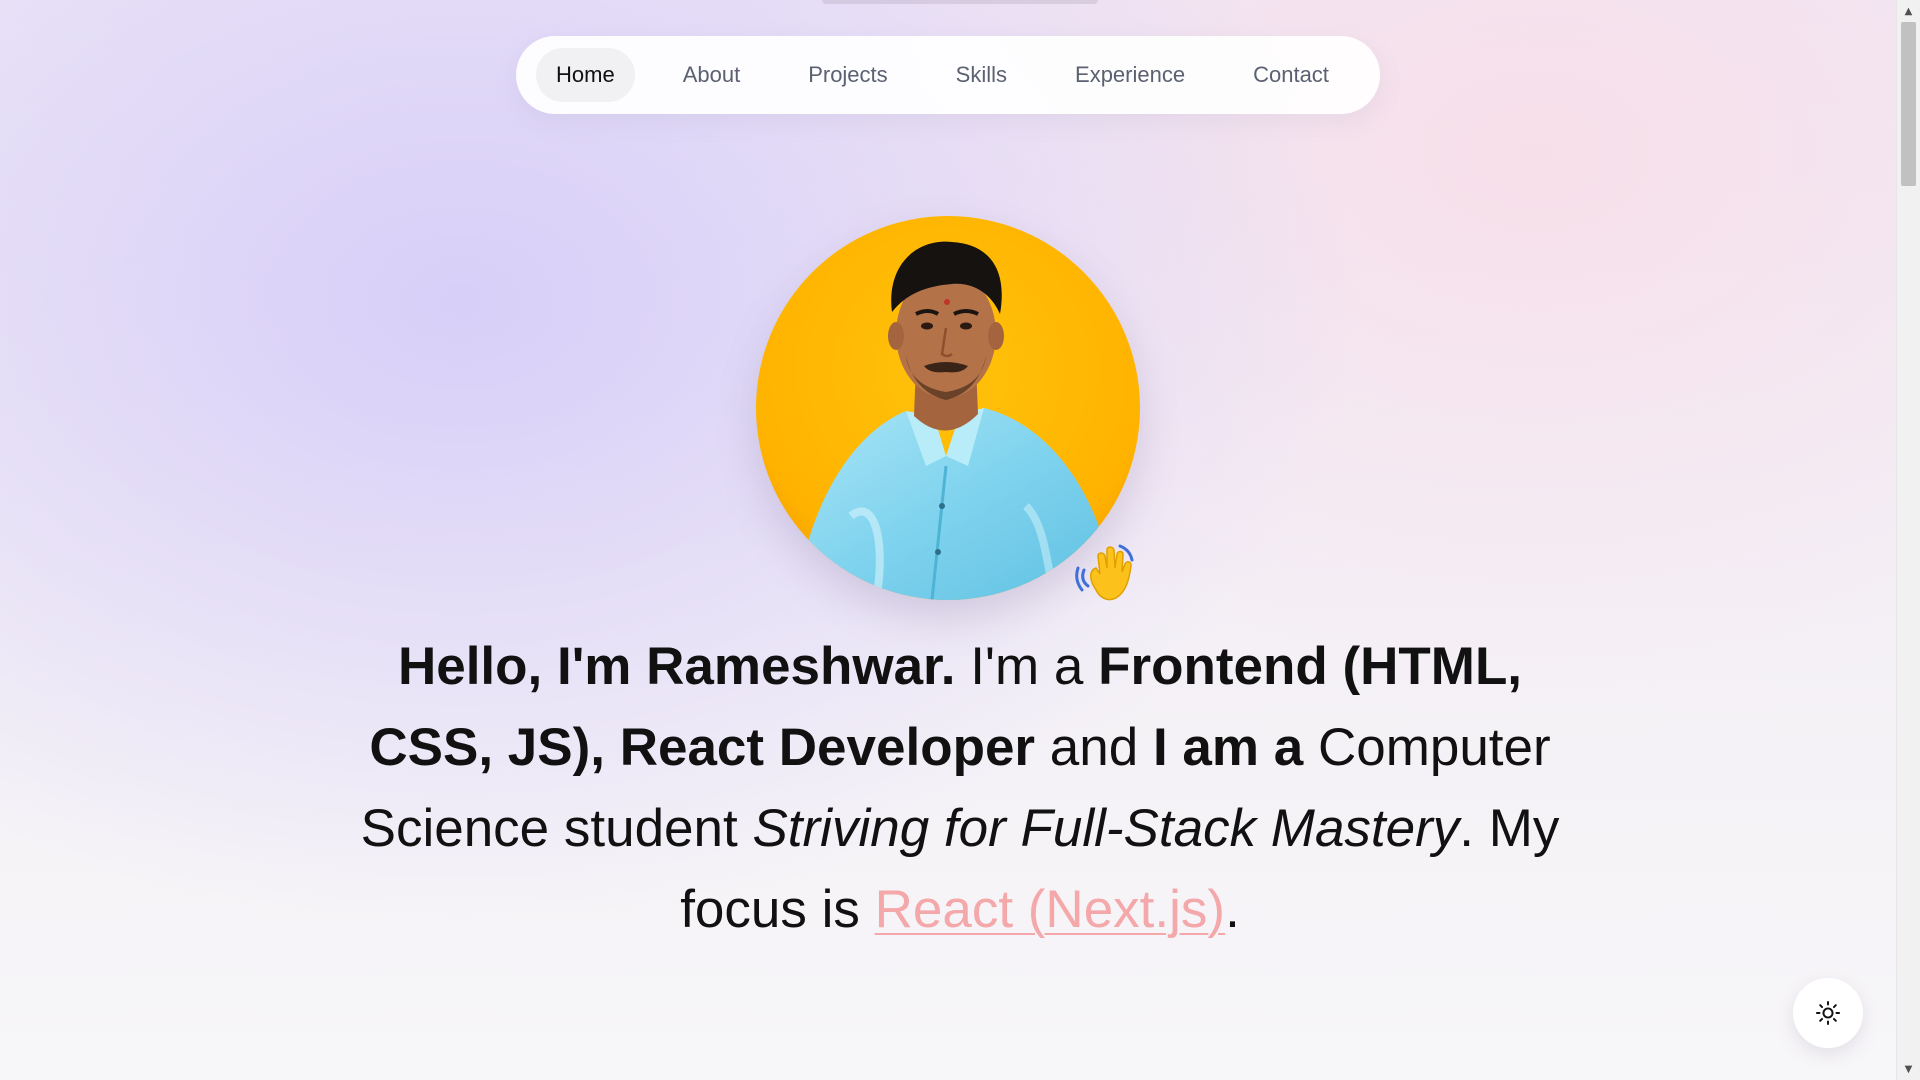 This screenshot has width=1920, height=1080. I want to click on intro-and: and, so click(1094, 747).